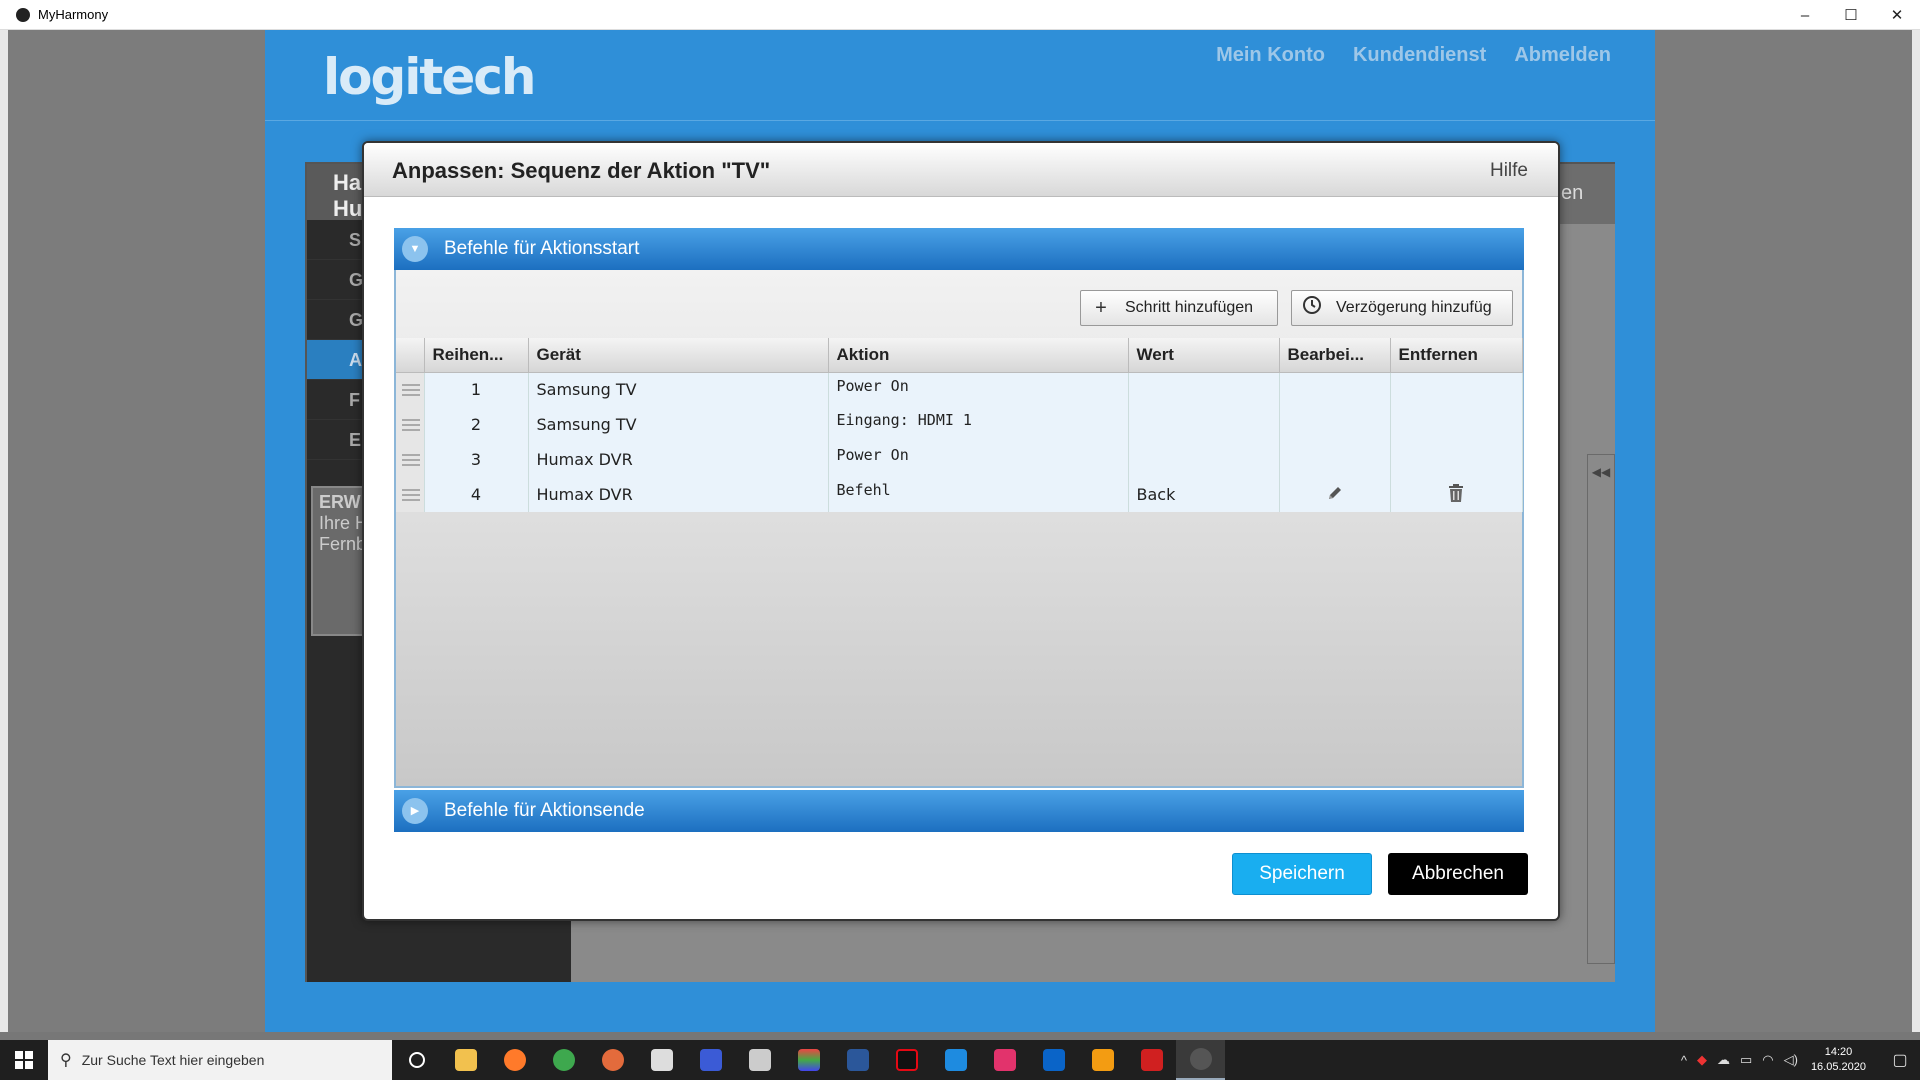  Describe the element at coordinates (1302, 874) in the screenshot. I see `save-button: Speichern` at that location.